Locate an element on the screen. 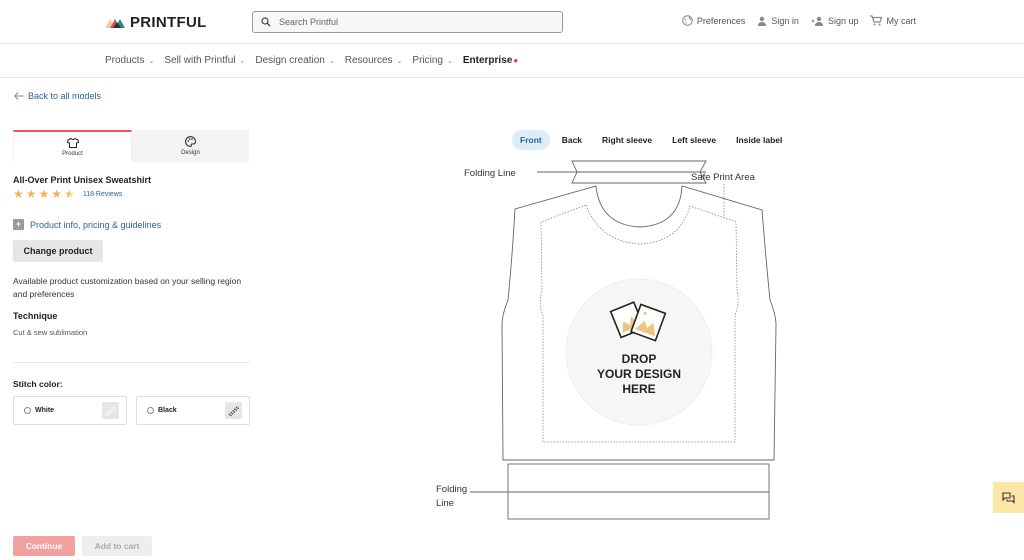  cart-link: My cart is located at coordinates (893, 20).